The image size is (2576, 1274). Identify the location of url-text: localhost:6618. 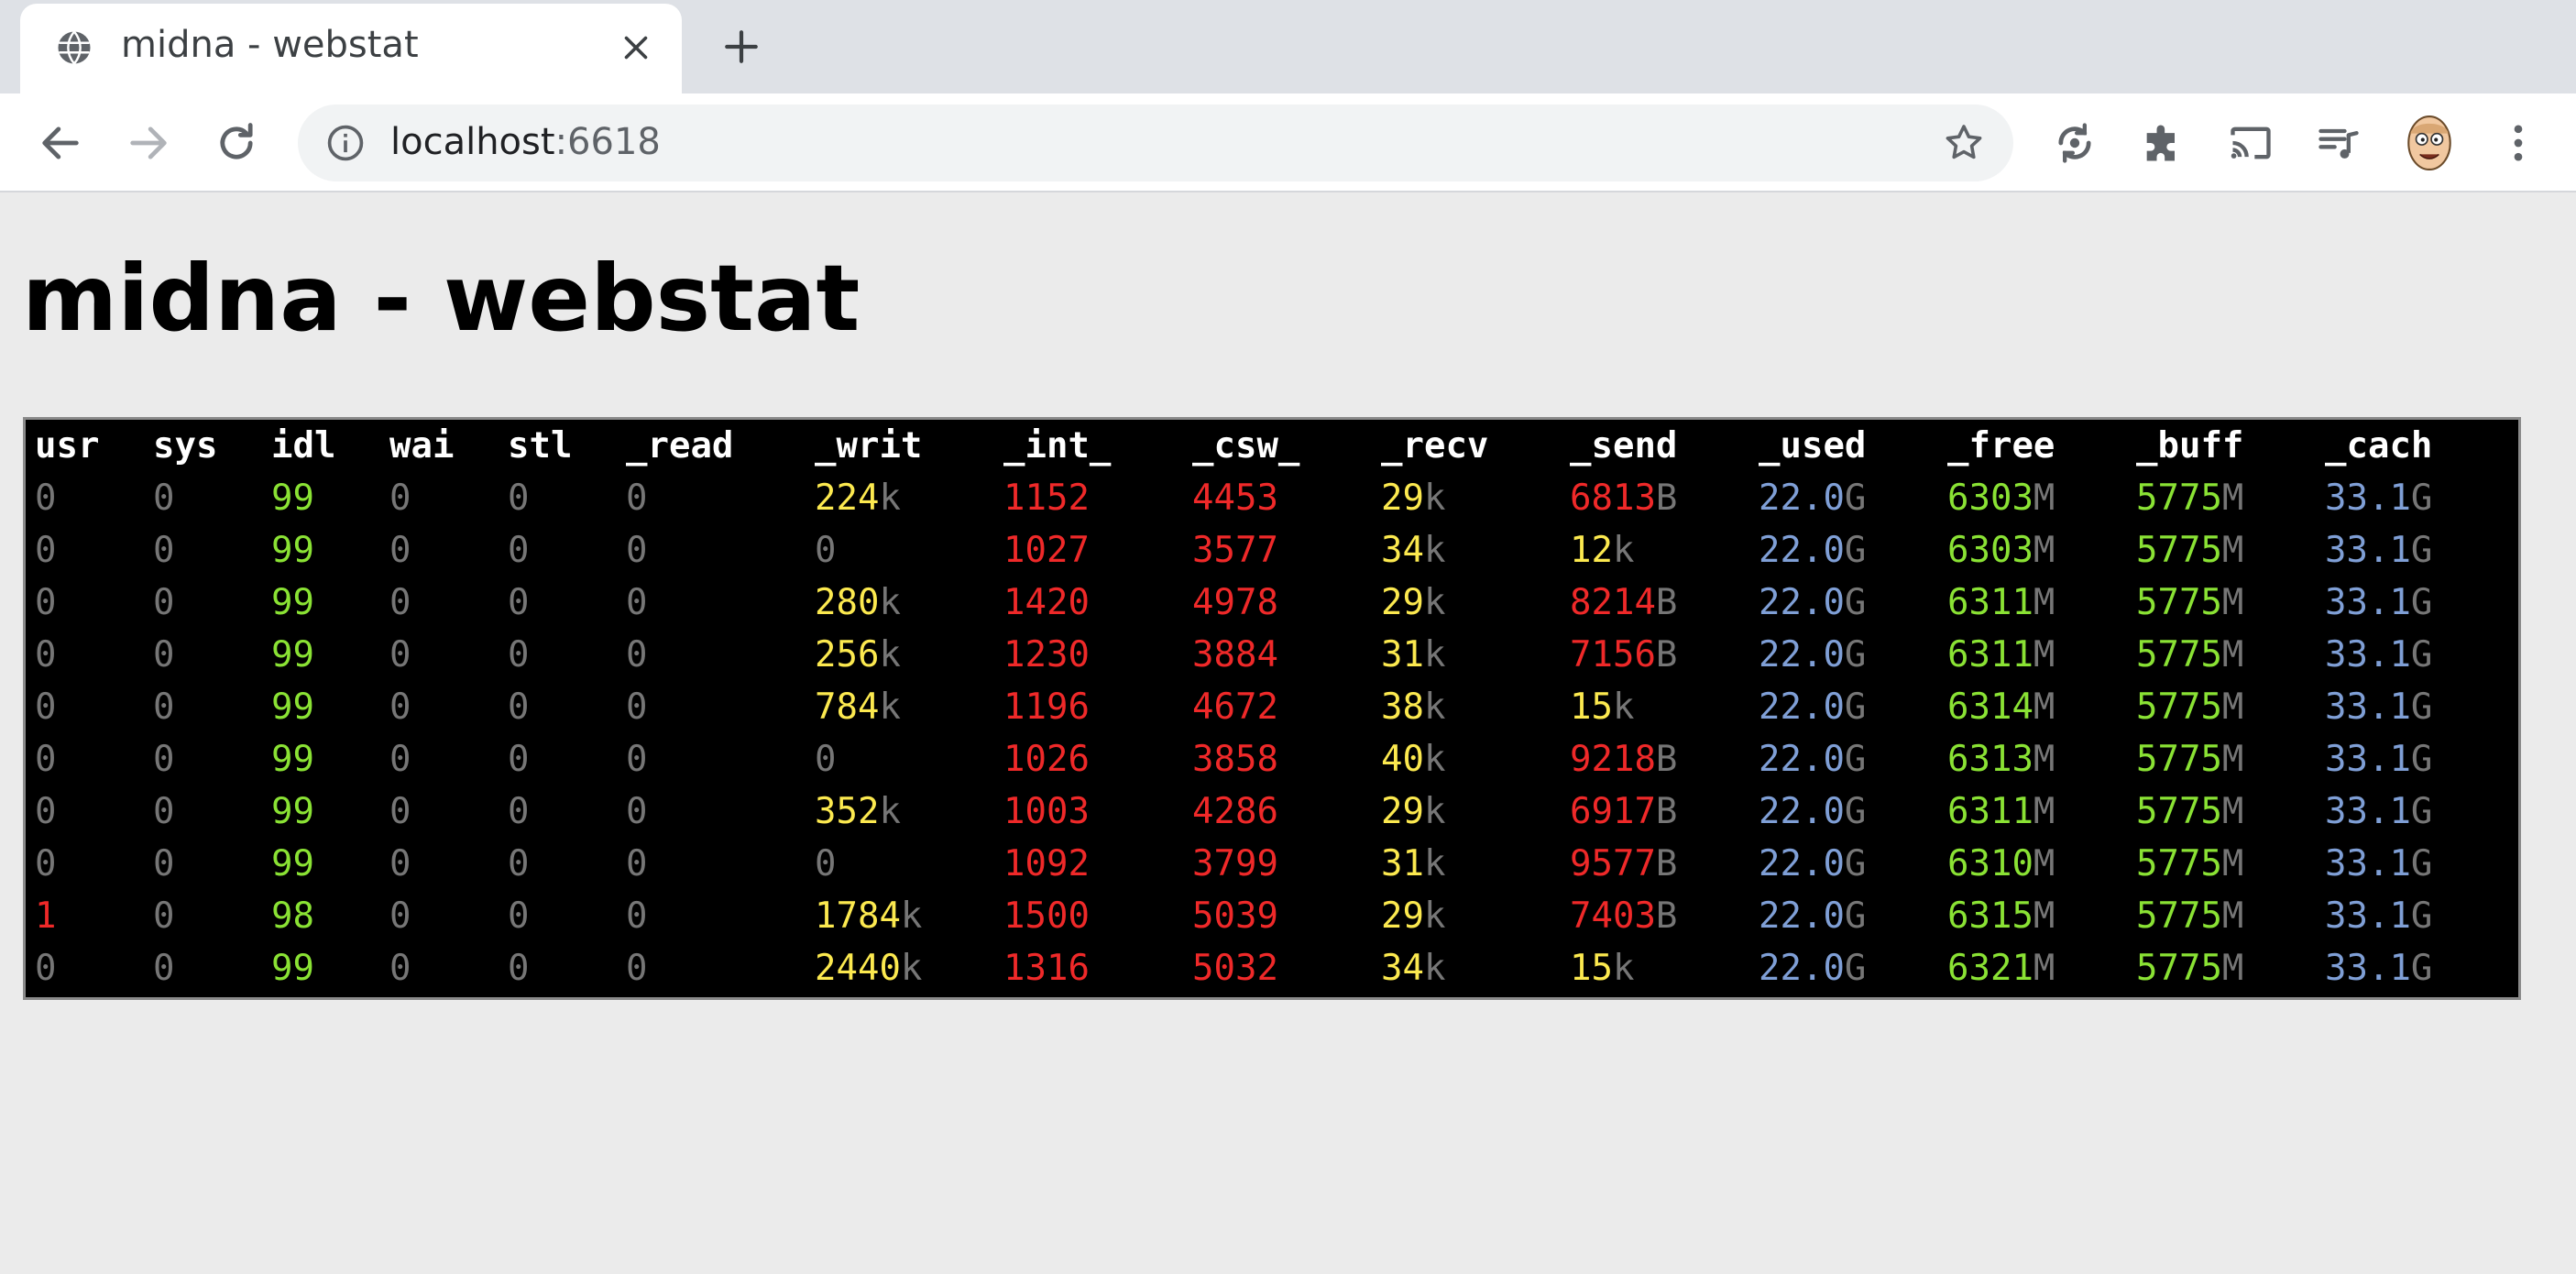
(525, 142).